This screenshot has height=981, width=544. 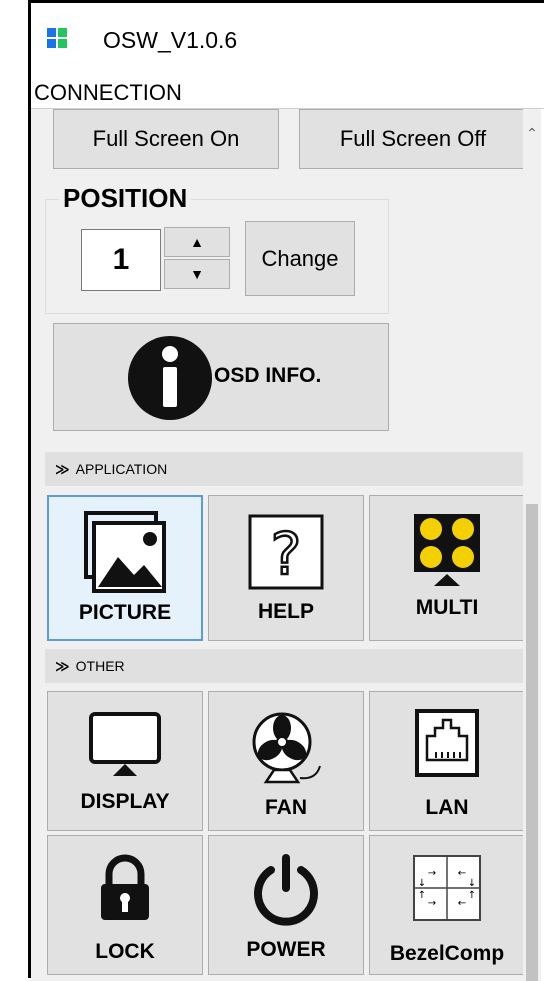 I want to click on lock-icon, so click(x=125, y=887).